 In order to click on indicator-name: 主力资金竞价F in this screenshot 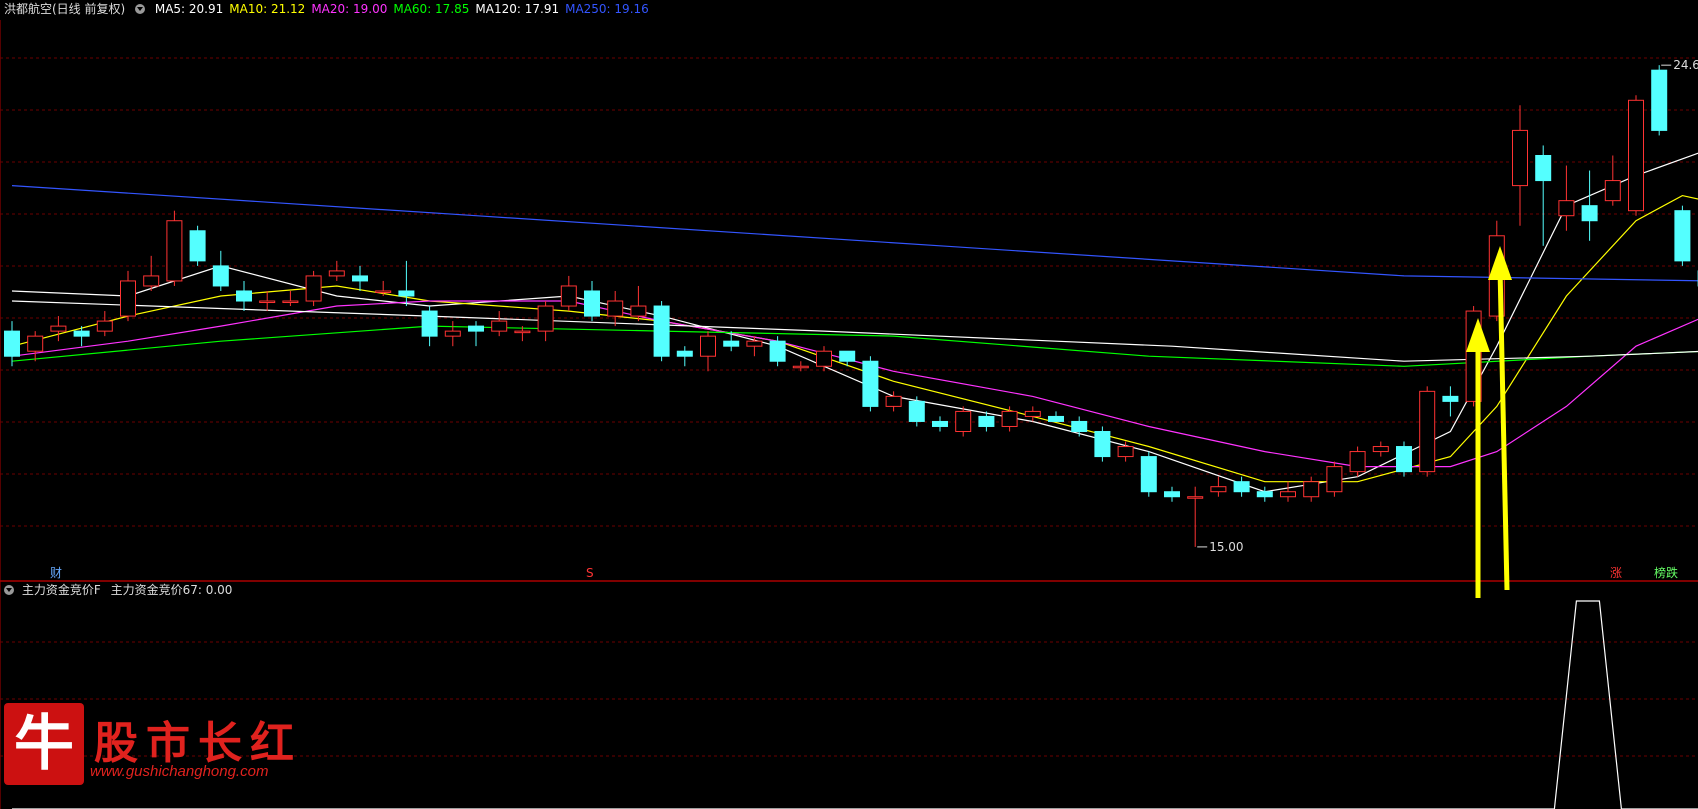, I will do `click(61, 590)`.